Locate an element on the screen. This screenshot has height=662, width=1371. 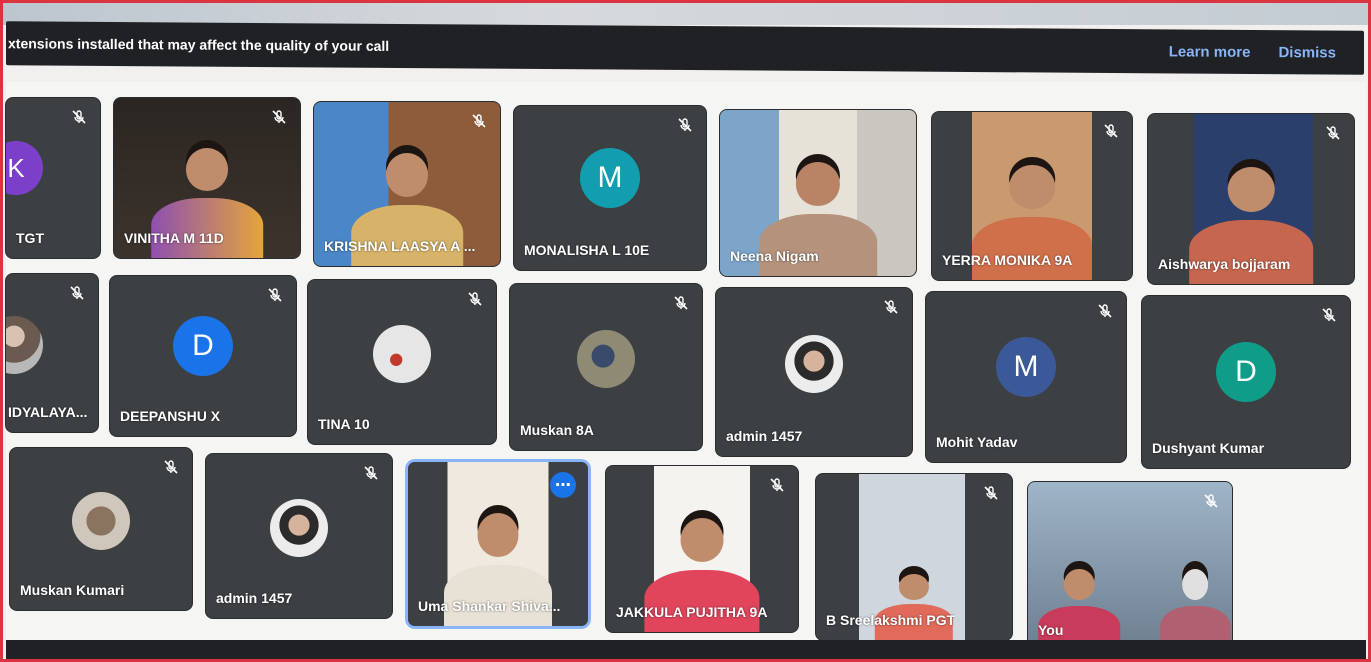
participant-name: B Sreelakshmi PGT is located at coordinates (891, 620).